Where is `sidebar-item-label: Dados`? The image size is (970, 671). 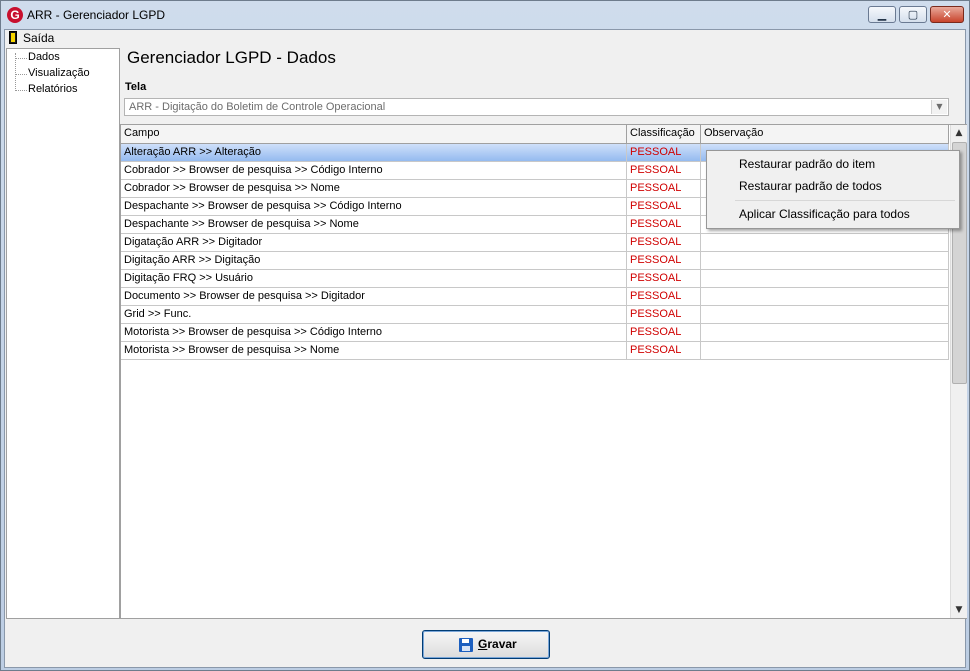 sidebar-item-label: Dados is located at coordinates (44, 57).